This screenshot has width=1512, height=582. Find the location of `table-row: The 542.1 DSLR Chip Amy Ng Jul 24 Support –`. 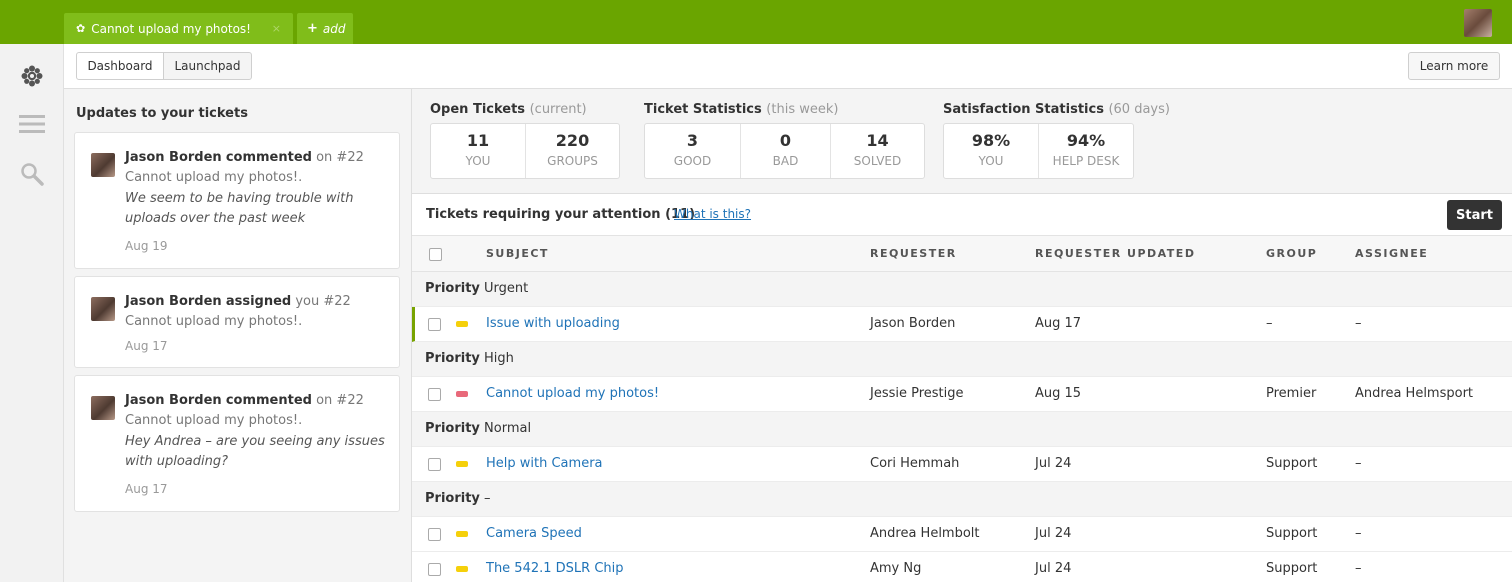

table-row: The 542.1 DSLR Chip Amy Ng Jul 24 Support – is located at coordinates (962, 567).